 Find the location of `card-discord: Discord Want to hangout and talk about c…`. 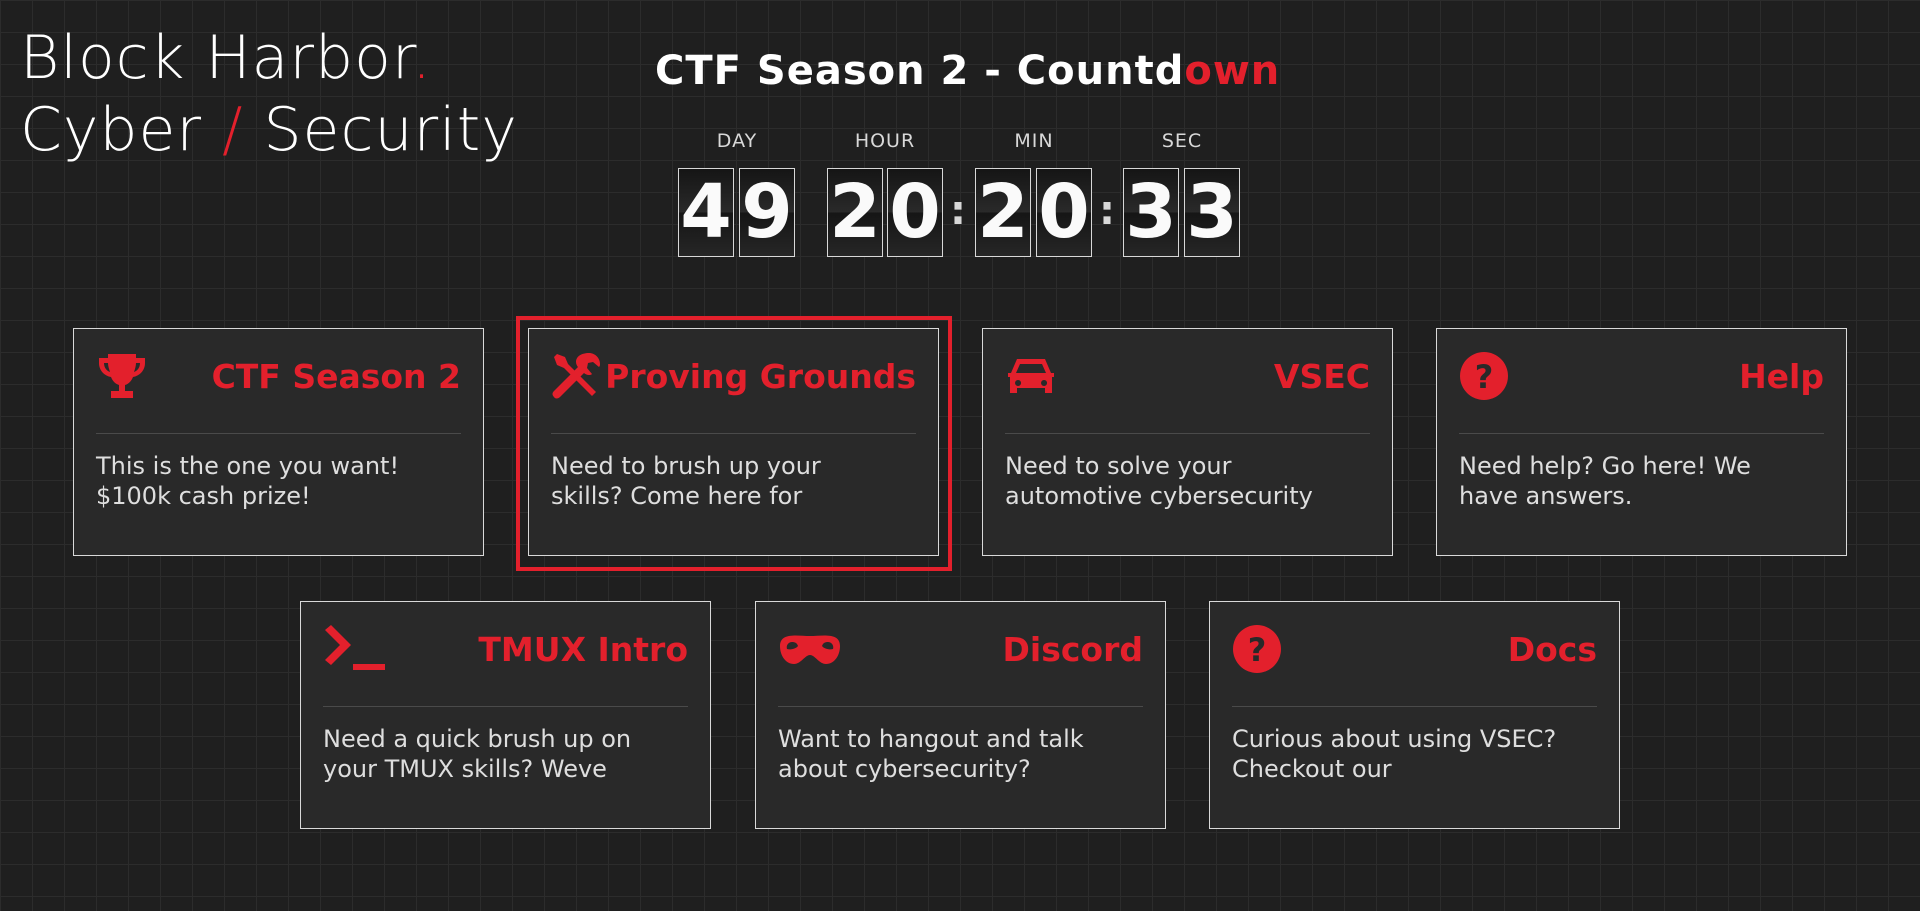

card-discord: Discord Want to hangout and talk about c… is located at coordinates (960, 715).